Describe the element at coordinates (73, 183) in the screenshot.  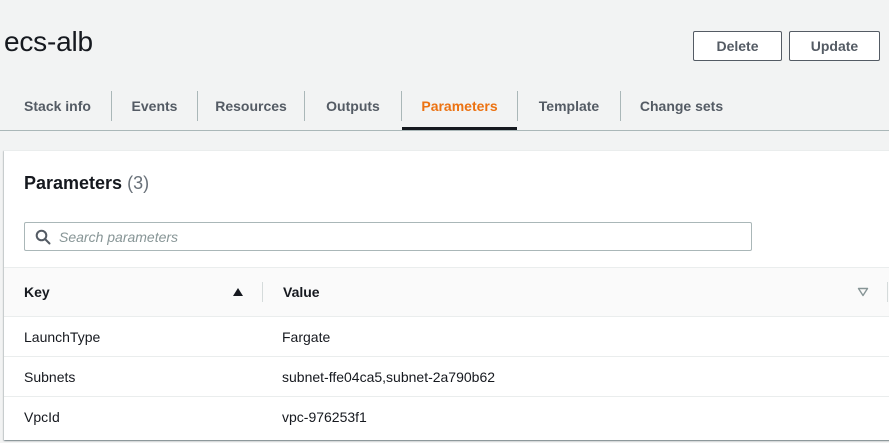
I see `panel-title-text: Parameters` at that location.